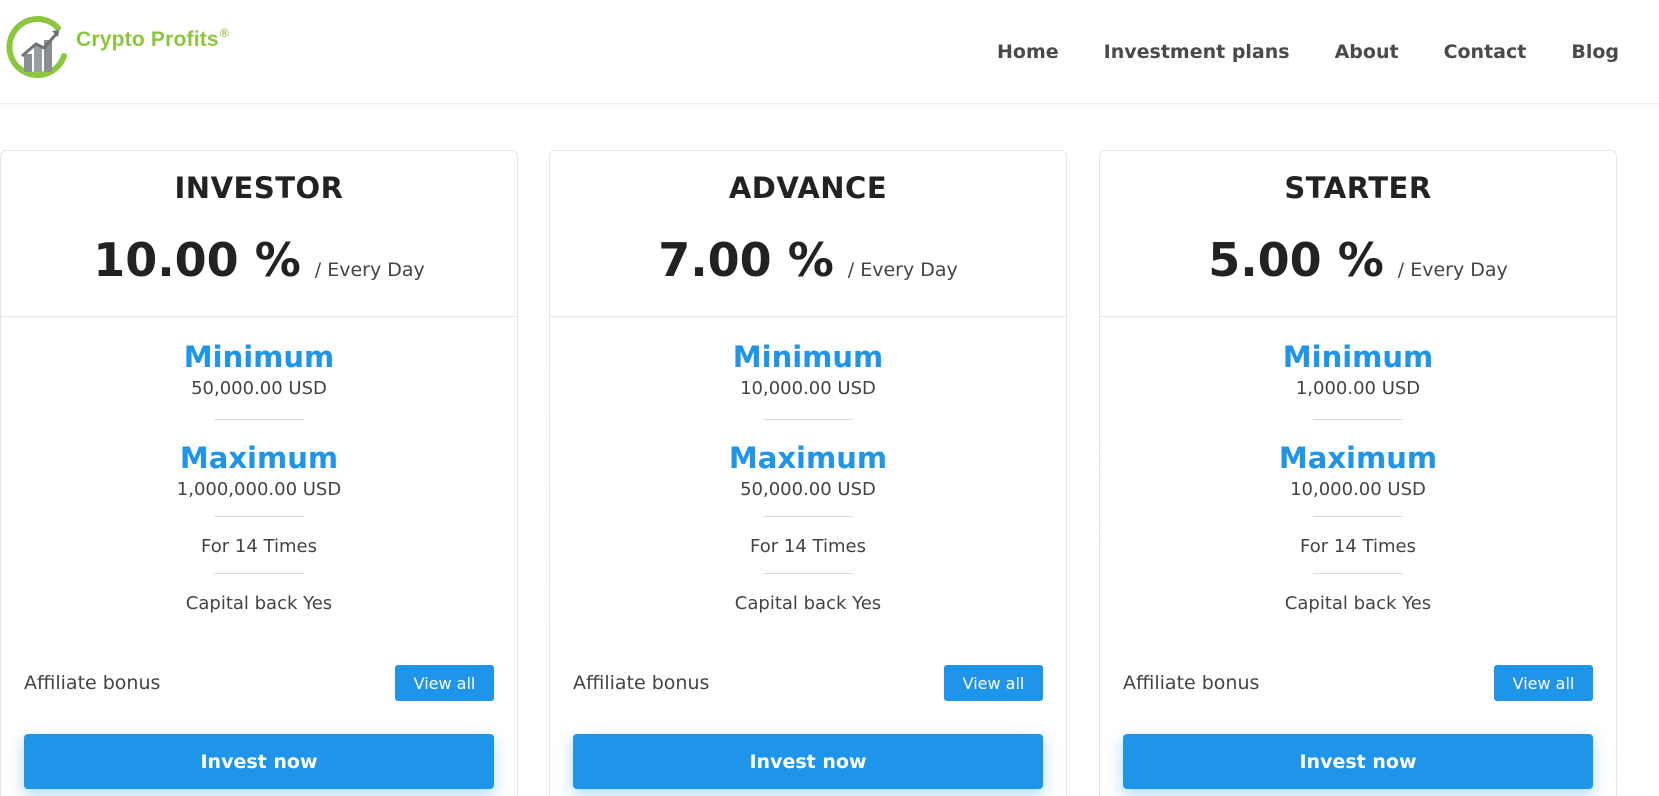  I want to click on plan-header: ADVANCE 7.00 % / Every Day, so click(808, 234).